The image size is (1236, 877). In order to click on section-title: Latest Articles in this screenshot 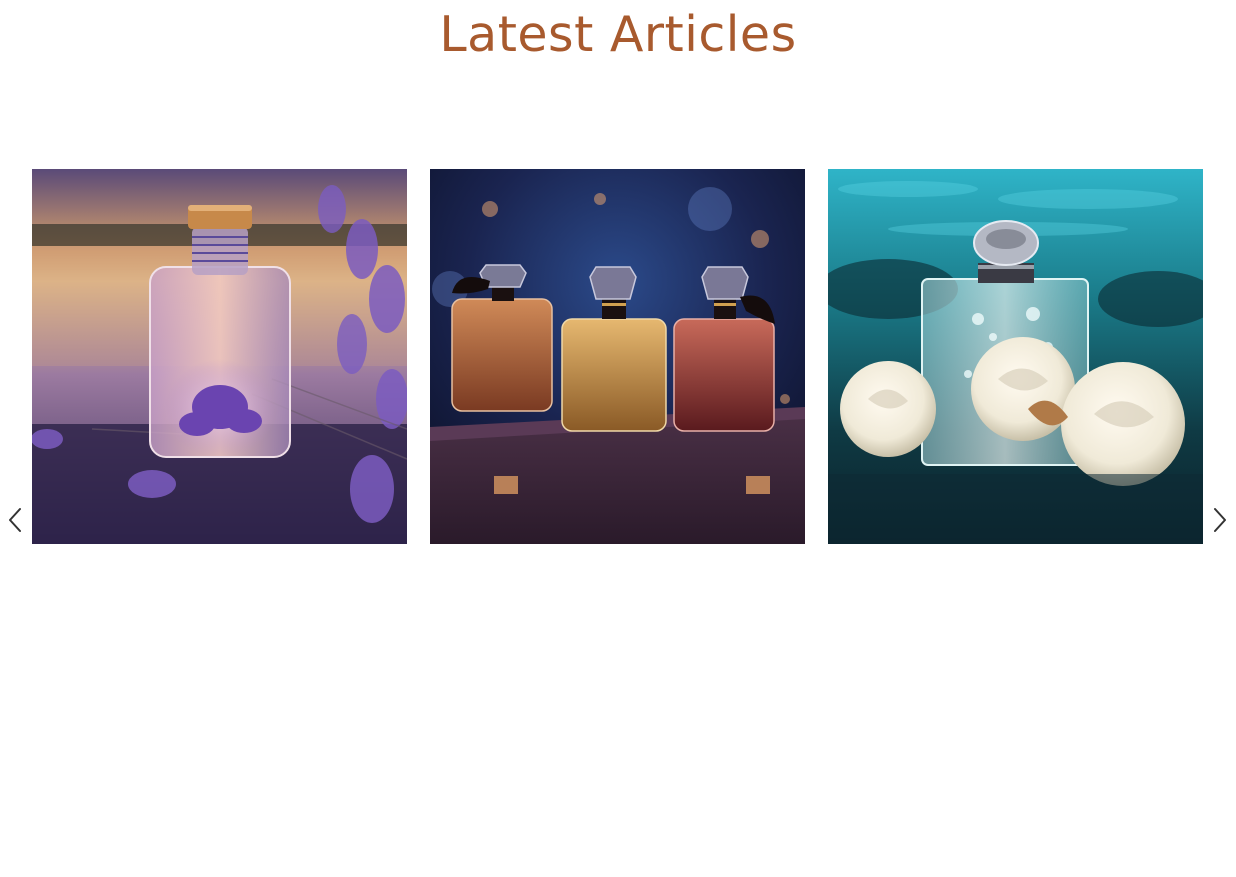, I will do `click(618, 34)`.